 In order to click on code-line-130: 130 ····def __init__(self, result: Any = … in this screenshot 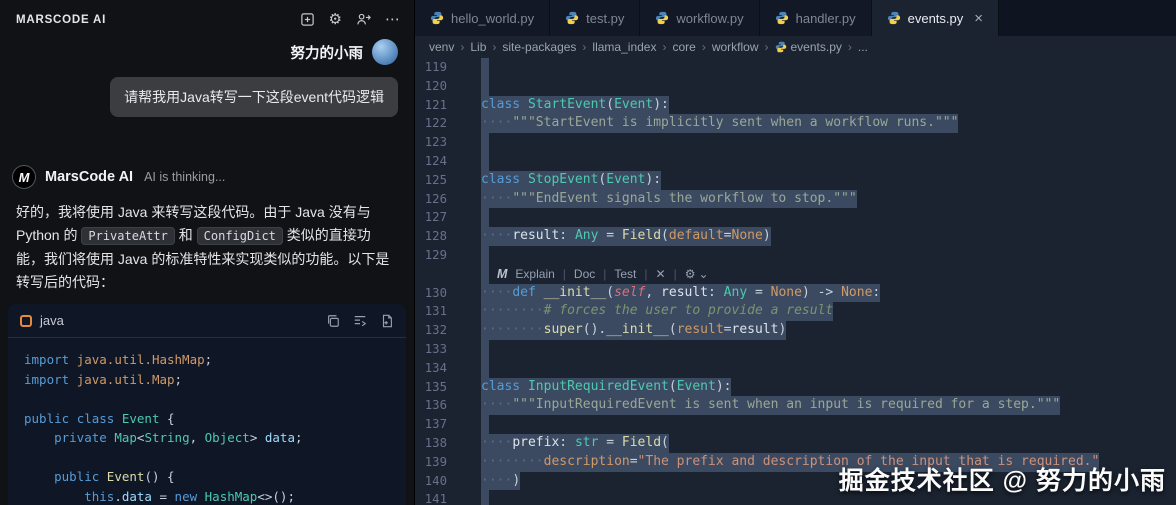, I will do `click(795, 293)`.